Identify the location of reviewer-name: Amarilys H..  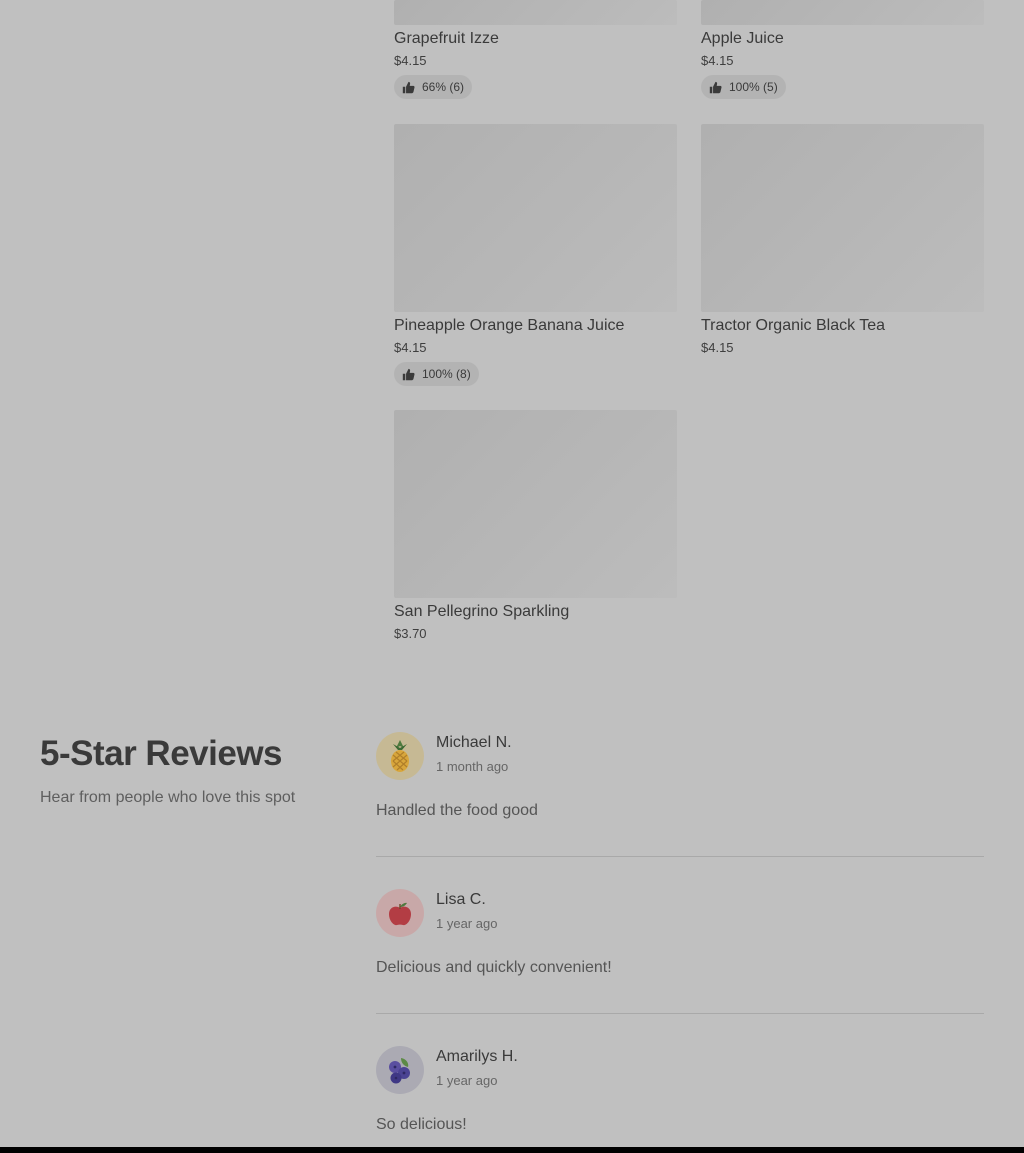
(477, 1056).